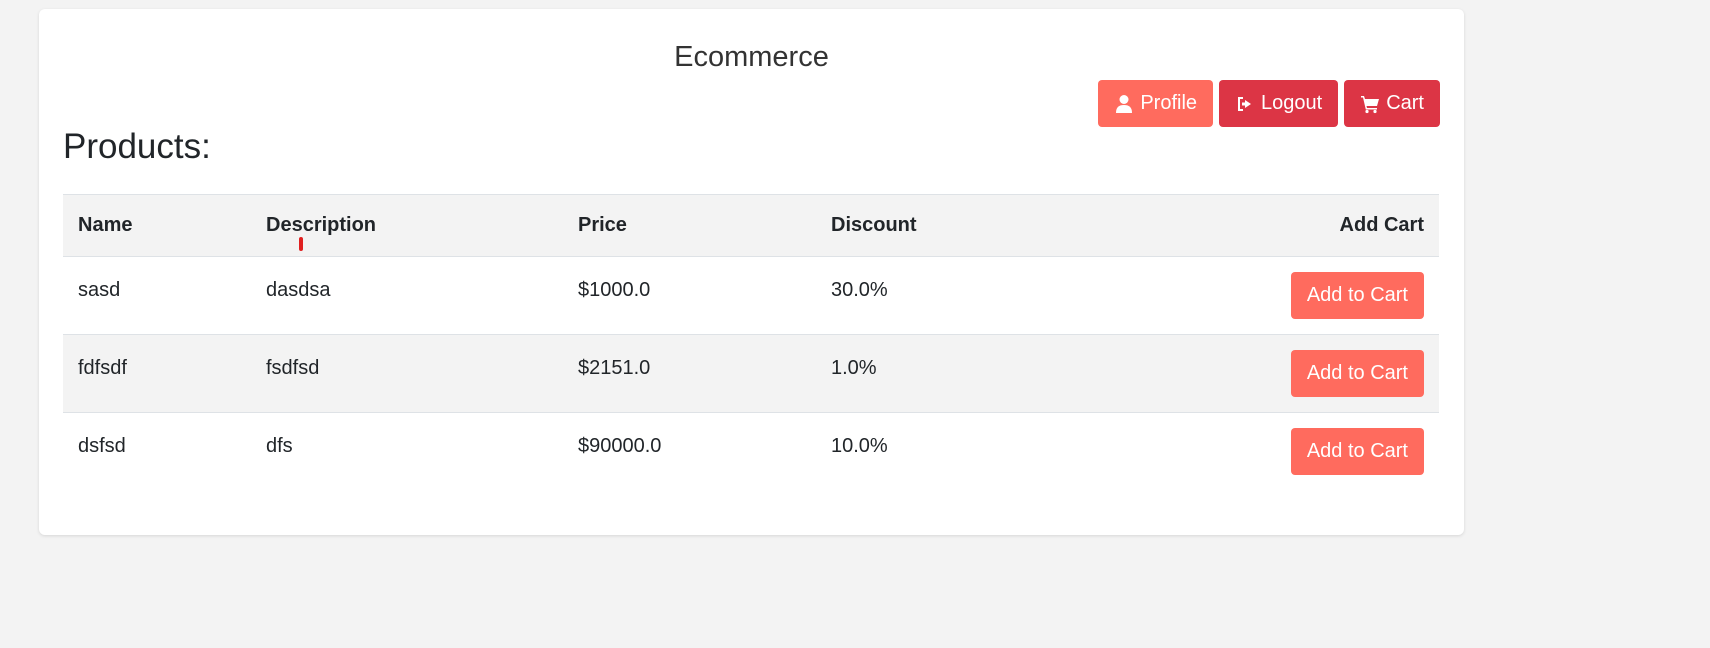  What do you see at coordinates (874, 225) in the screenshot?
I see `column-header-discount: Discount` at bounding box center [874, 225].